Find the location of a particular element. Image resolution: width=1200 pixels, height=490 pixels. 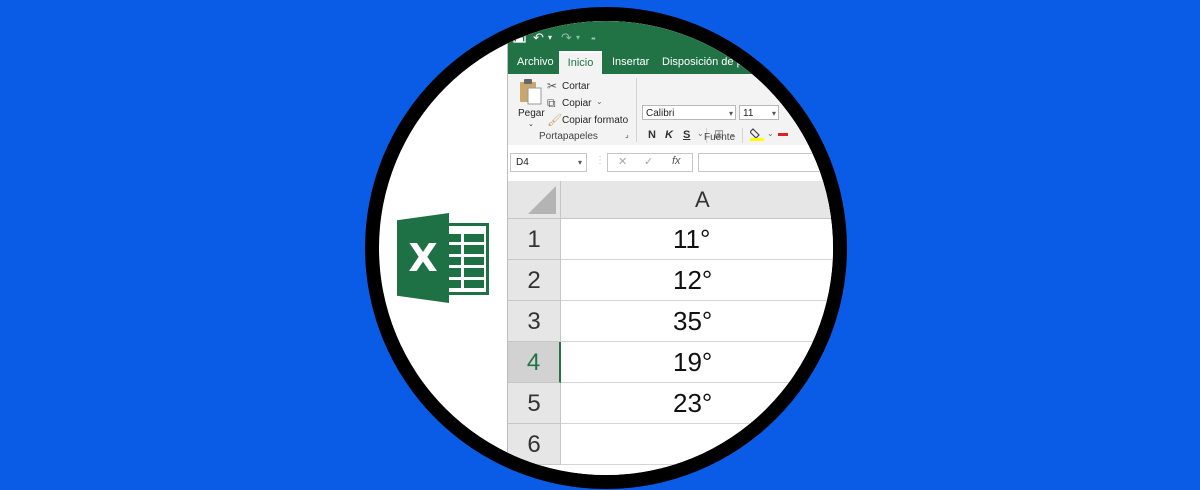

cell-a2: 12° is located at coordinates (697, 280).